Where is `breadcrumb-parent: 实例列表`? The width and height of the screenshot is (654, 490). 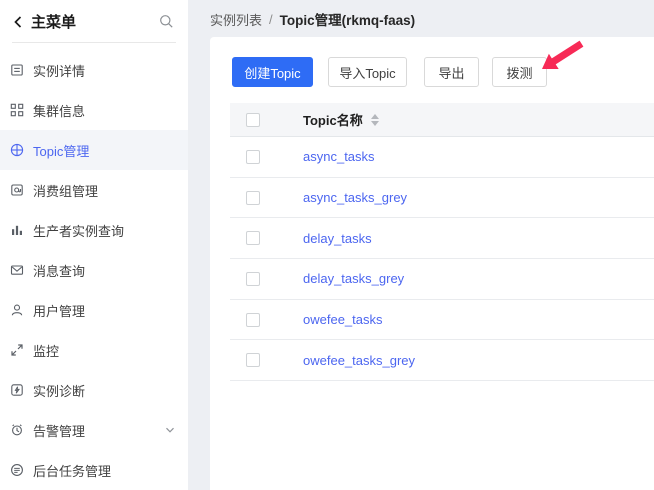 breadcrumb-parent: 实例列表 is located at coordinates (236, 19).